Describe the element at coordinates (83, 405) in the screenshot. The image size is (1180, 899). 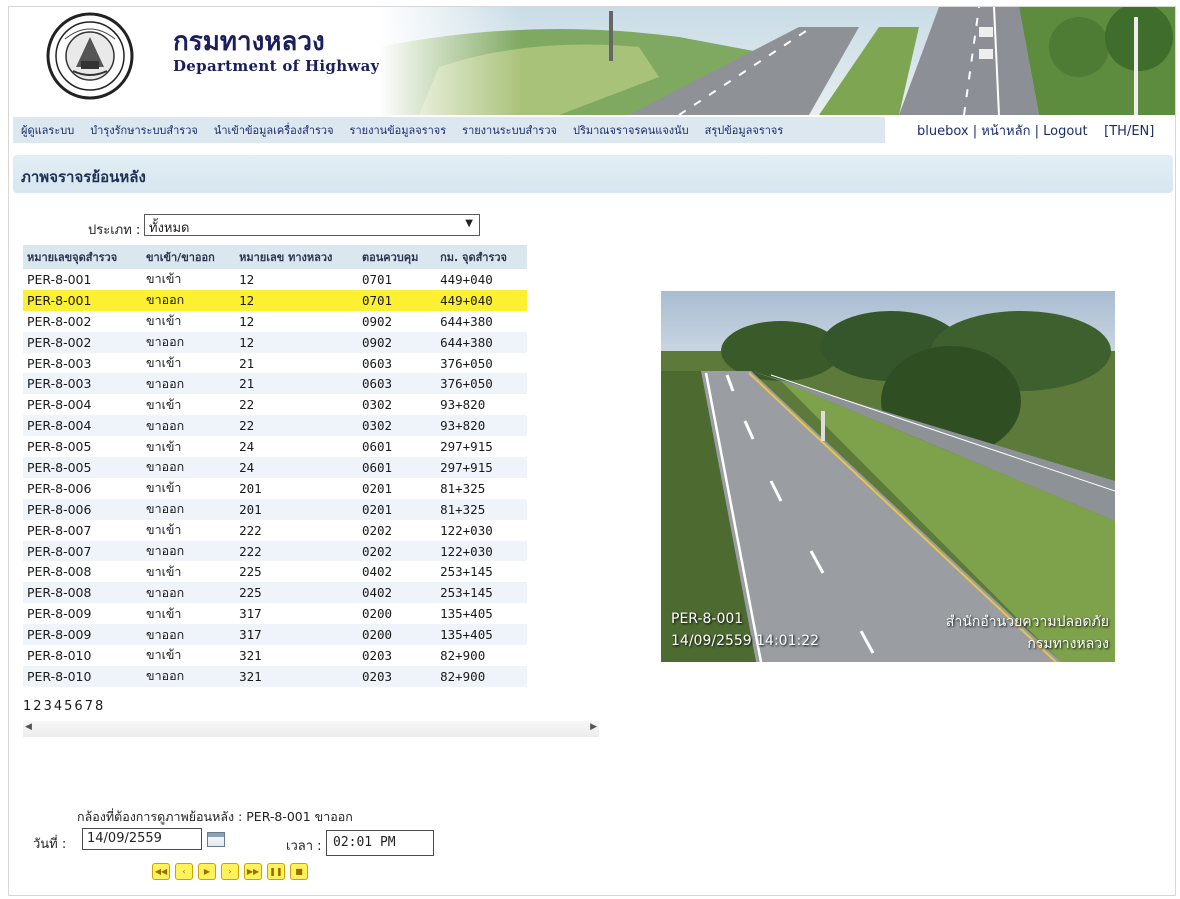
I see `cell-station: PER-8-004` at that location.